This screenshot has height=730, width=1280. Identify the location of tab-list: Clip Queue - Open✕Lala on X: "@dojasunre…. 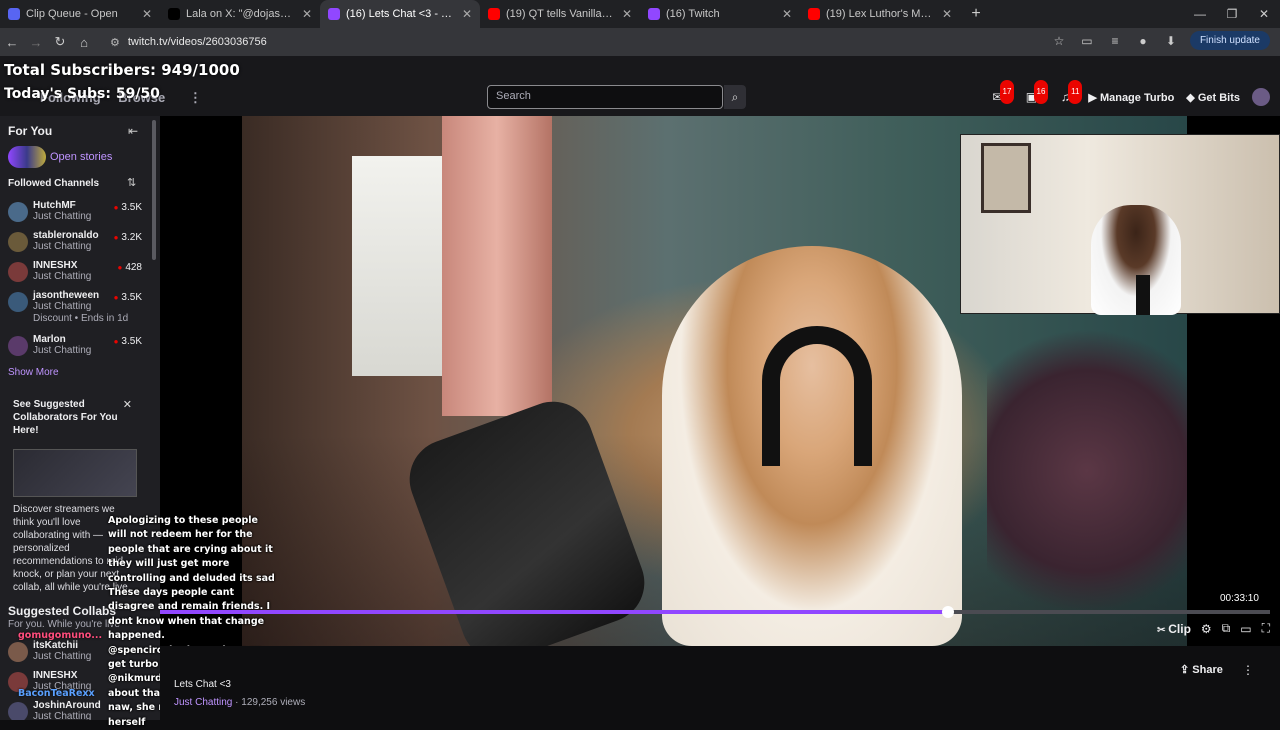
(480, 14).